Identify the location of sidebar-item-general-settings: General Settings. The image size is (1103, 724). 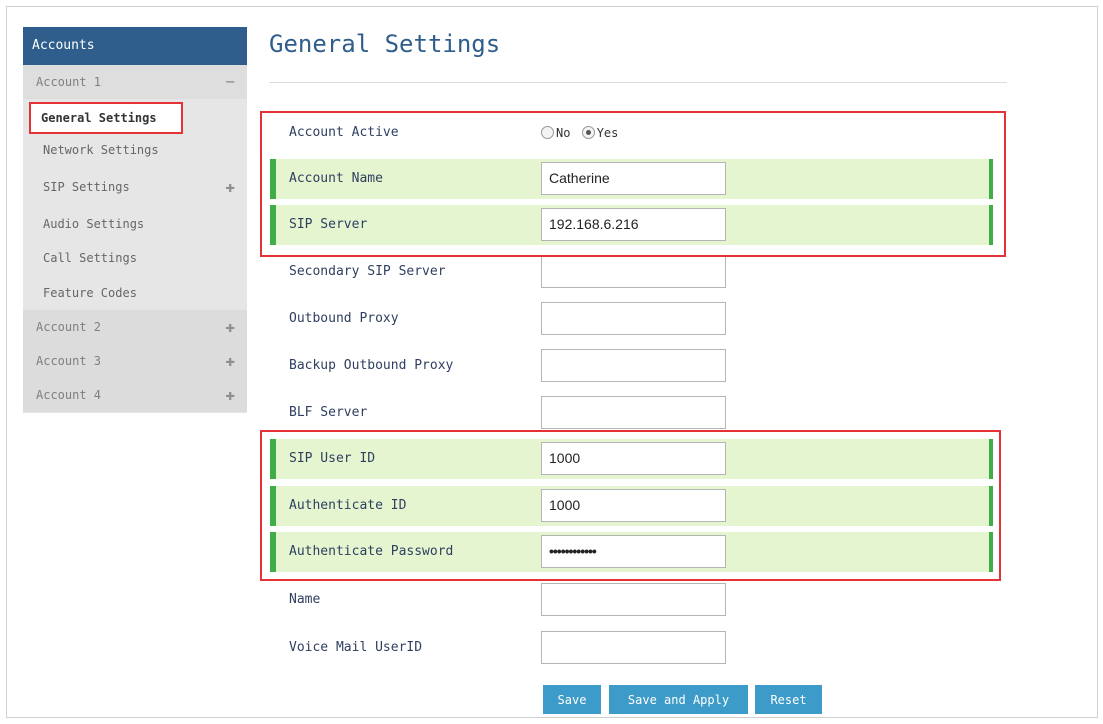
(106, 118).